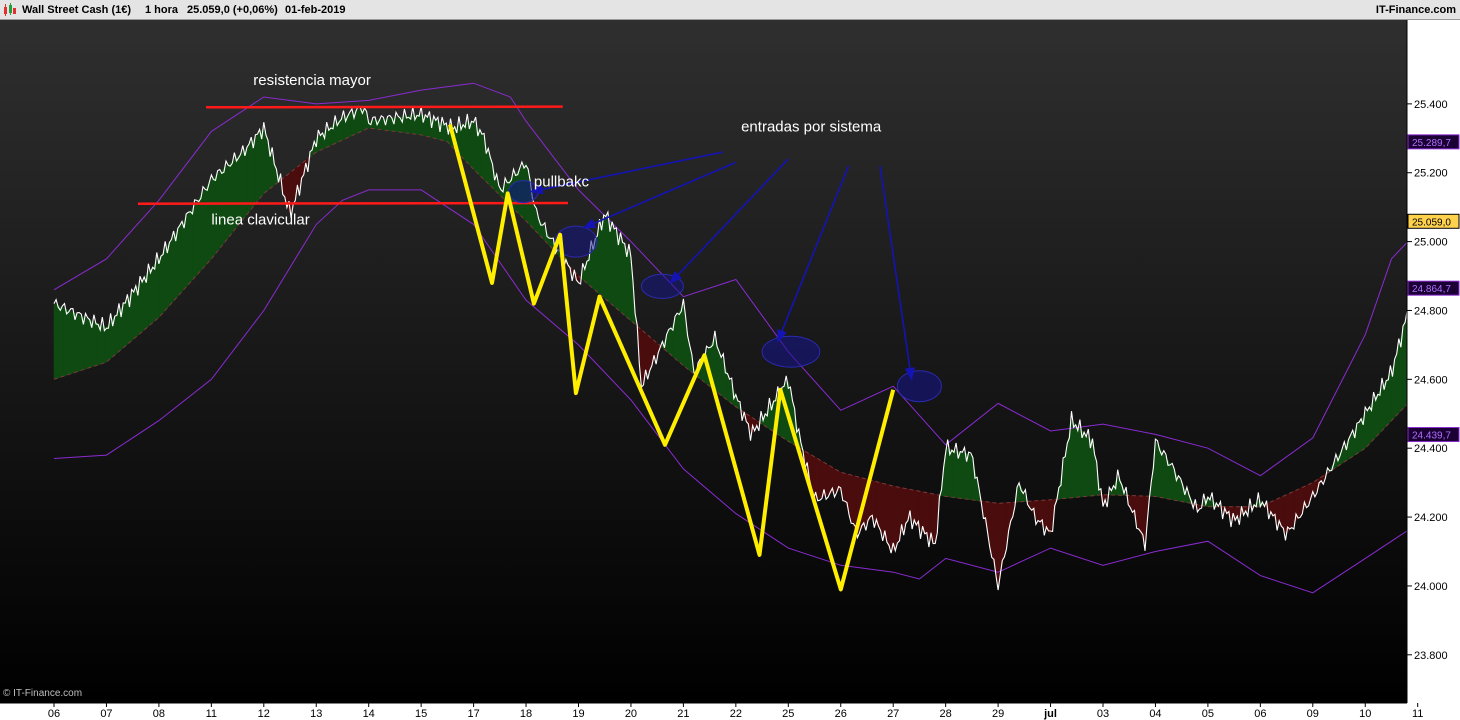  I want to click on annotation-label: entradas por sistema, so click(811, 126).